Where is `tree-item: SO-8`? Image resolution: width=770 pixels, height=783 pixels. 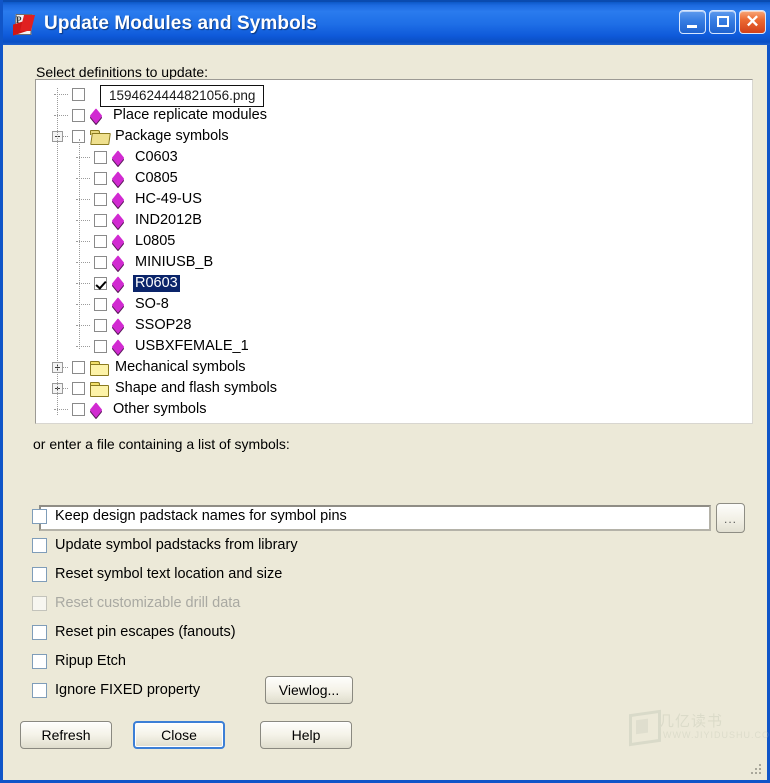
tree-item: SO-8 is located at coordinates (132, 304).